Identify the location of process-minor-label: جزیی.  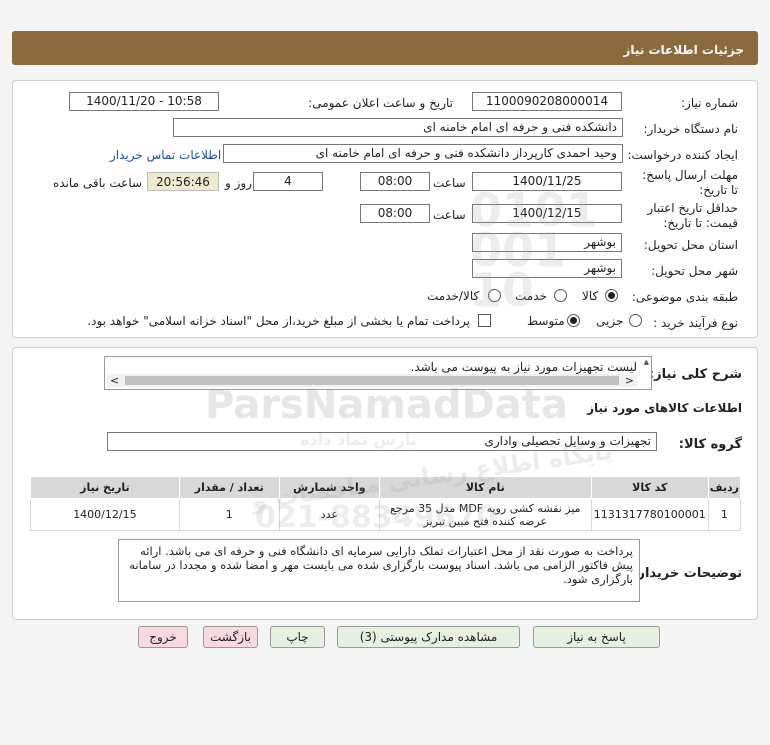
(610, 321).